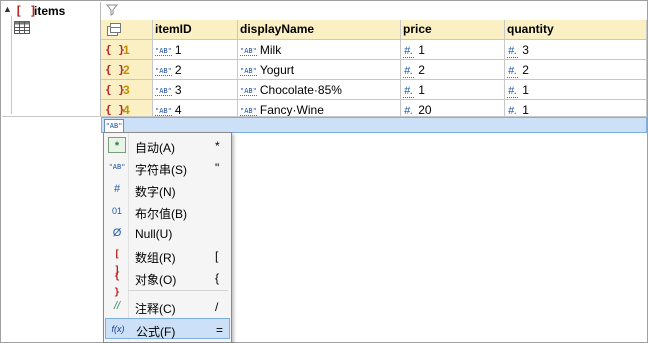 This screenshot has height=343, width=648. Describe the element at coordinates (155, 192) in the screenshot. I see `menu-item-label: 数字(N)` at that location.